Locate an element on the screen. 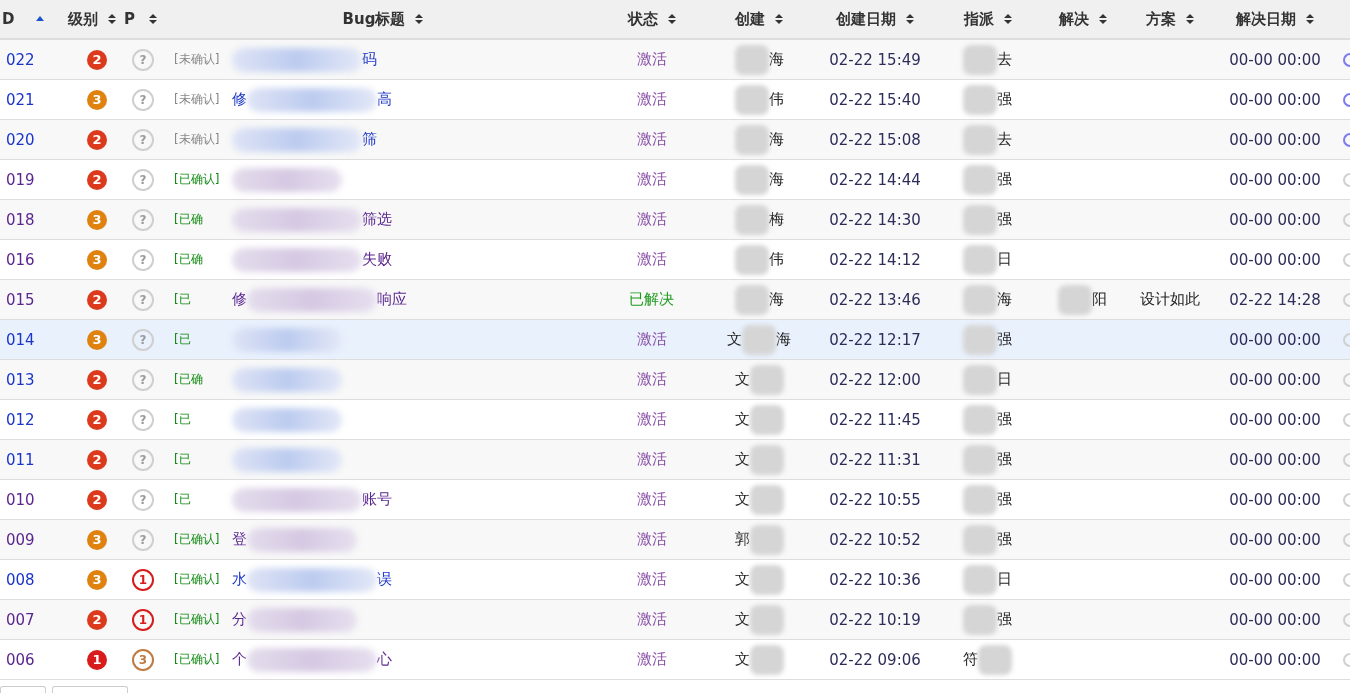 Image resolution: width=1350 pixels, height=693 pixels. creator-name: 郭 is located at coordinates (742, 539).